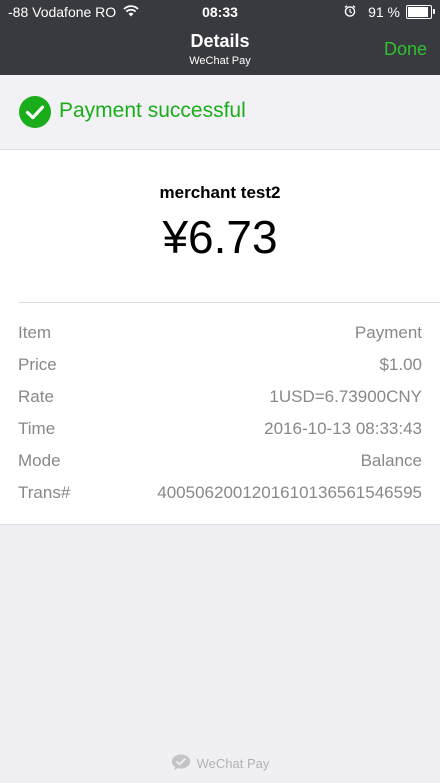 The height and width of the screenshot is (783, 440). I want to click on detail-label: Time, so click(37, 428).